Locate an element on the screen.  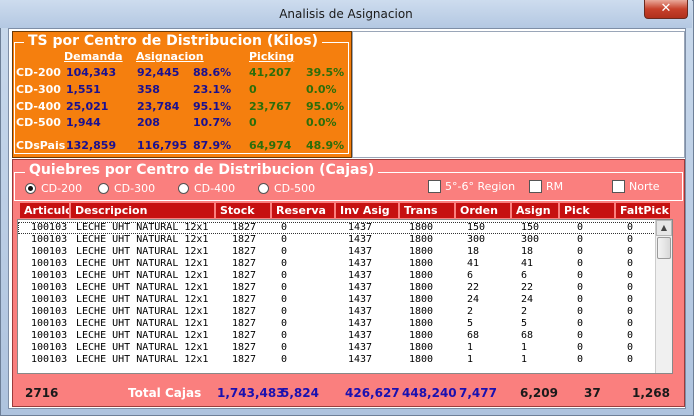
checkbox-5-6-region: 5°-6° Region is located at coordinates (471, 186).